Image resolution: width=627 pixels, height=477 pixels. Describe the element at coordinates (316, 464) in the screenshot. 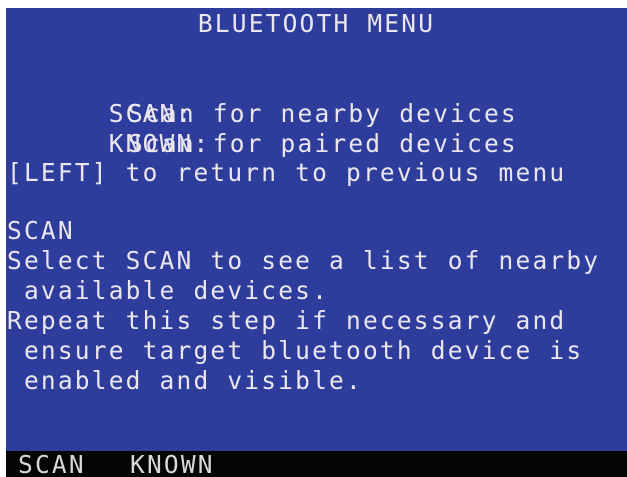

I see `softkey-bar: SCAN KNOWN` at that location.